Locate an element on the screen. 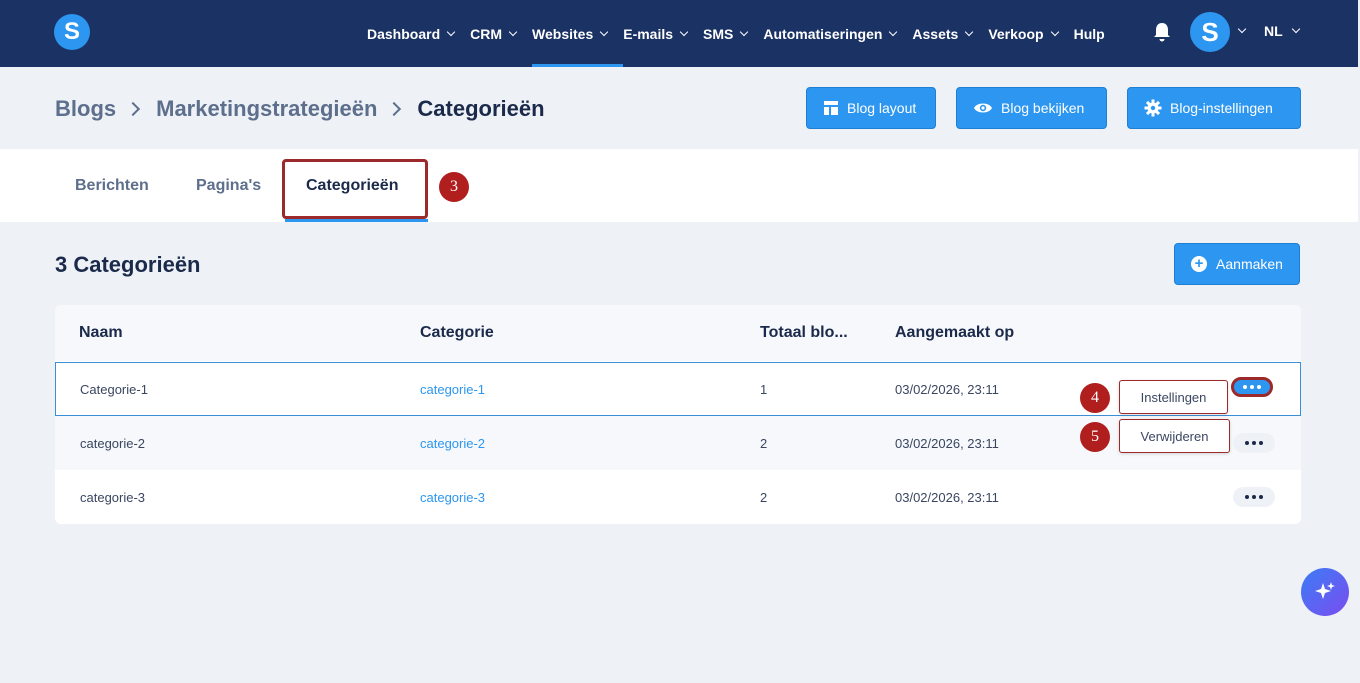 This screenshot has width=1360, height=683. gear-icon is located at coordinates (1153, 108).